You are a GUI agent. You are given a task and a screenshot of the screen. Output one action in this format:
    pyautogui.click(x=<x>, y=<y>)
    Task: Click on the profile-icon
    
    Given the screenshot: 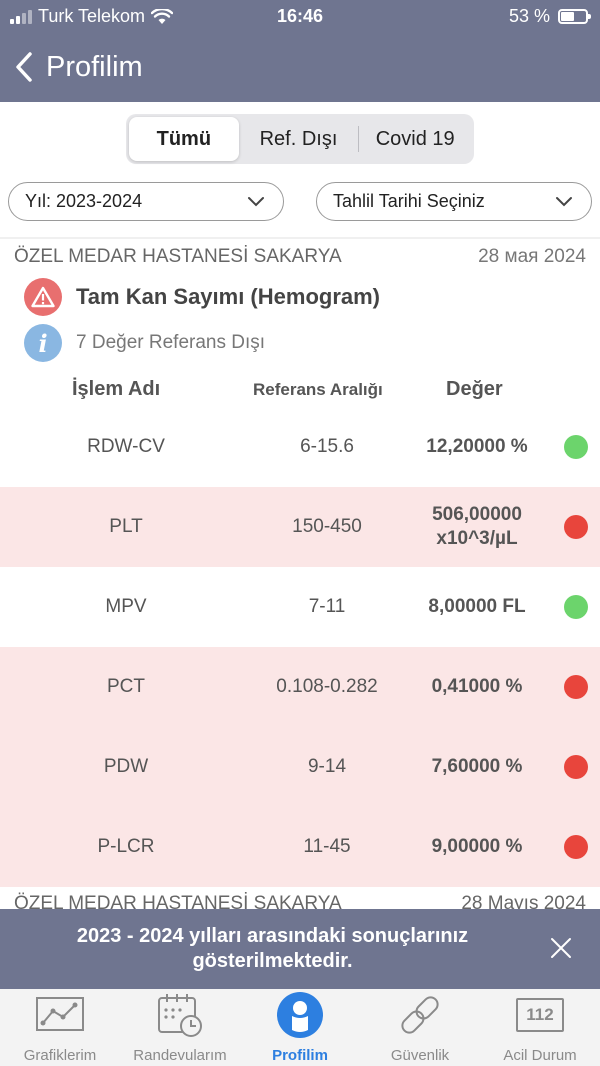 What is the action you would take?
    pyautogui.click(x=300, y=1015)
    